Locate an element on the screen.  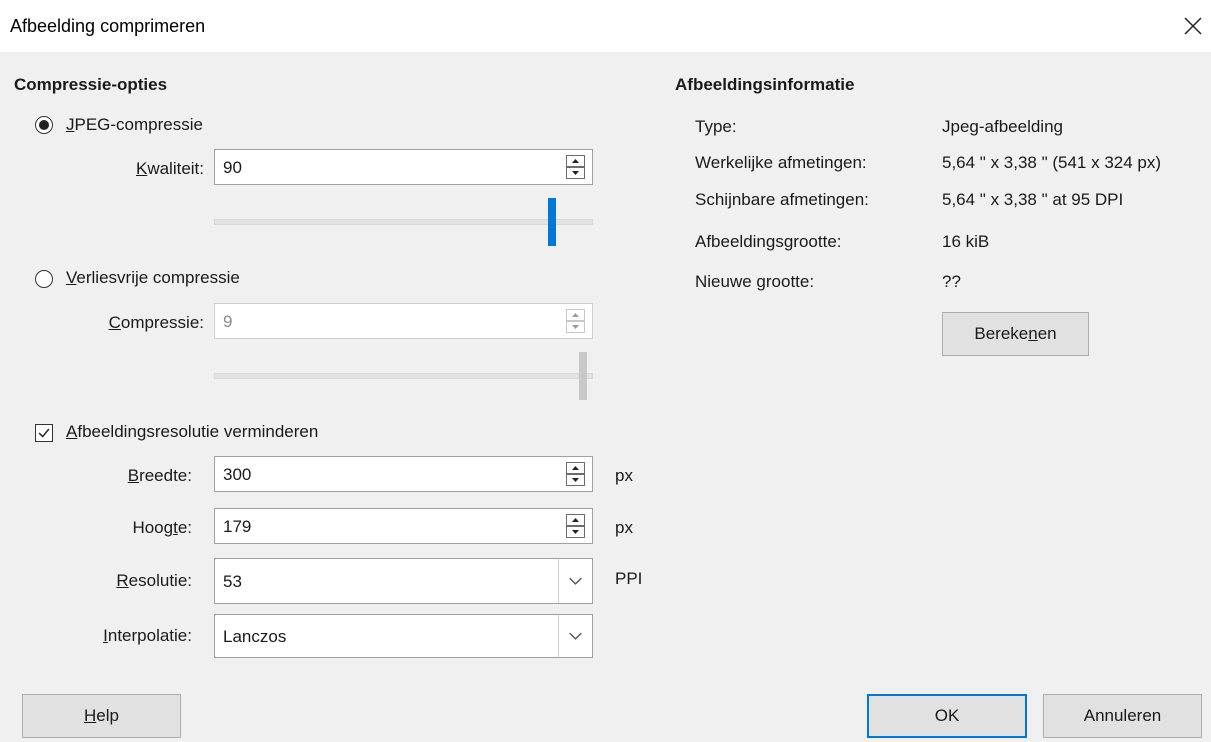
resolution-unit: PPI is located at coordinates (629, 578).